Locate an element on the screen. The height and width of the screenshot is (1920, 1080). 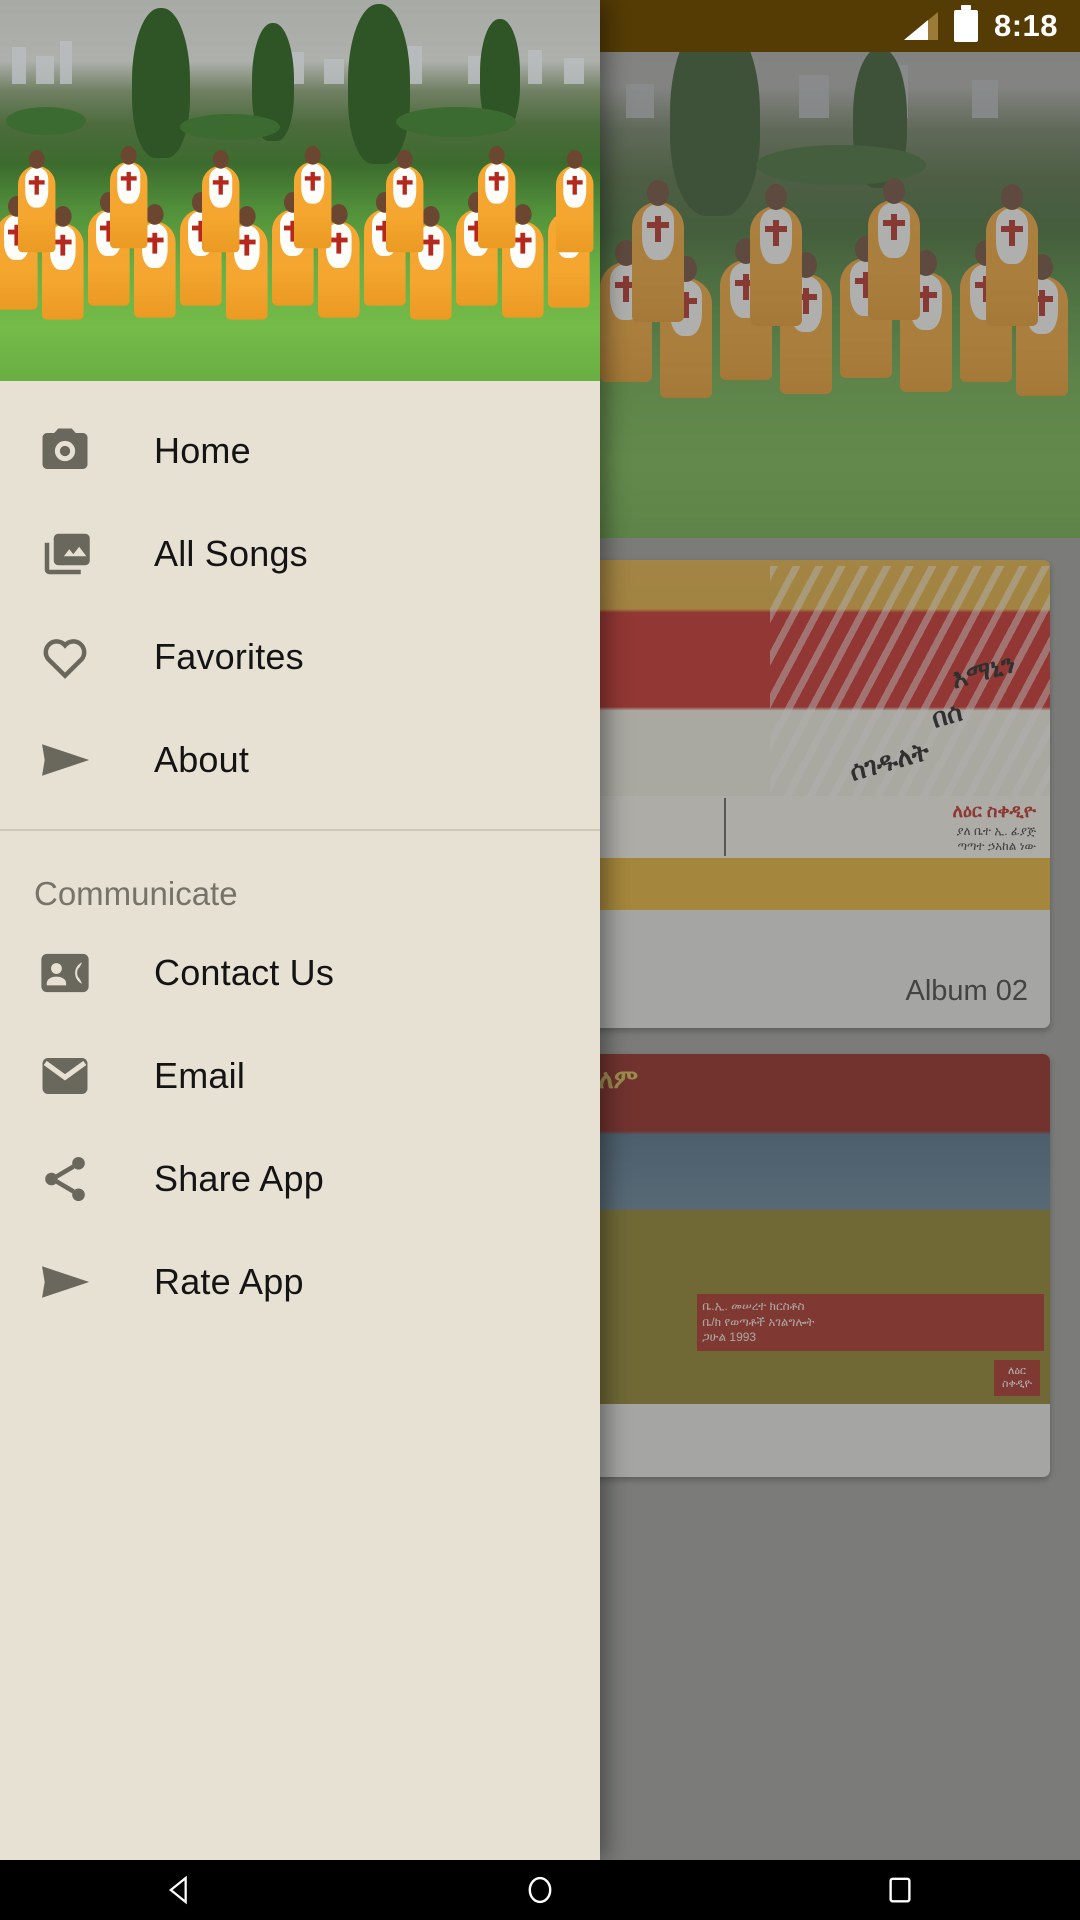
sidebar-item-share-app: Share App is located at coordinates (300, 1178).